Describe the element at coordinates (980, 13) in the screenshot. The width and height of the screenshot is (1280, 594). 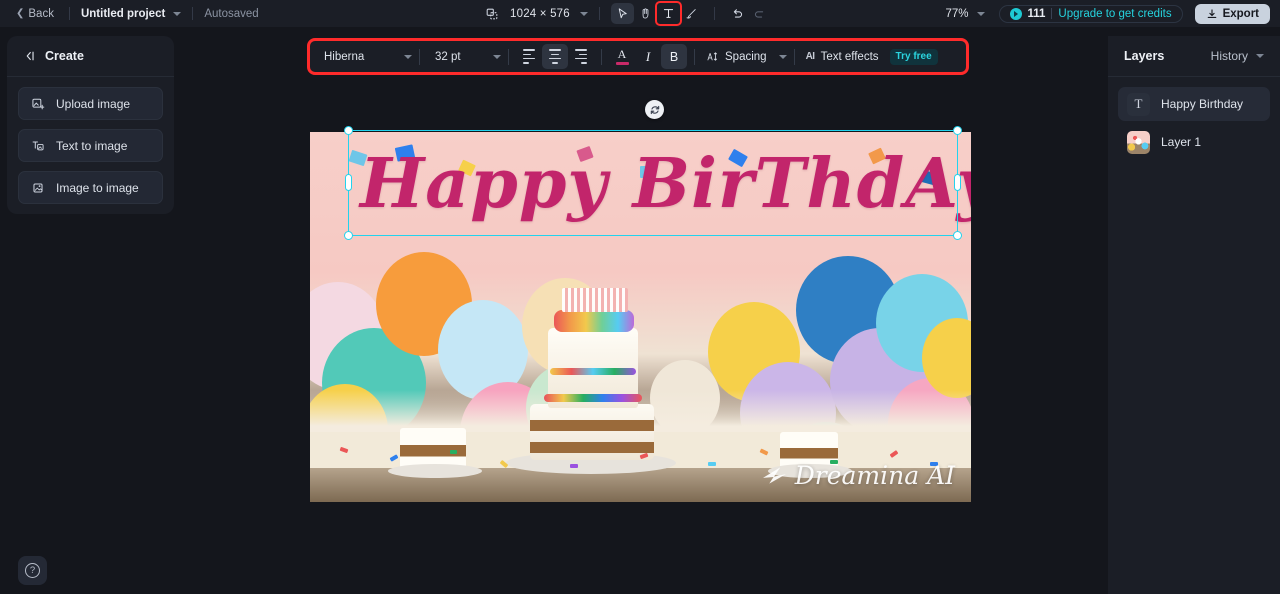
I see `zoom-chevron-icon` at that location.